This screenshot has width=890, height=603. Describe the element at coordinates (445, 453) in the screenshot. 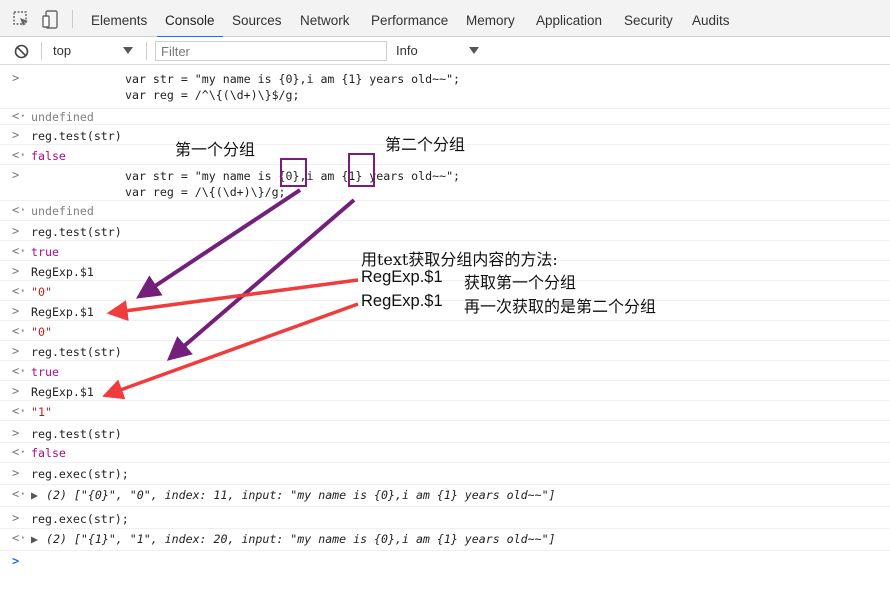

I see `console-result-row: <· false` at that location.